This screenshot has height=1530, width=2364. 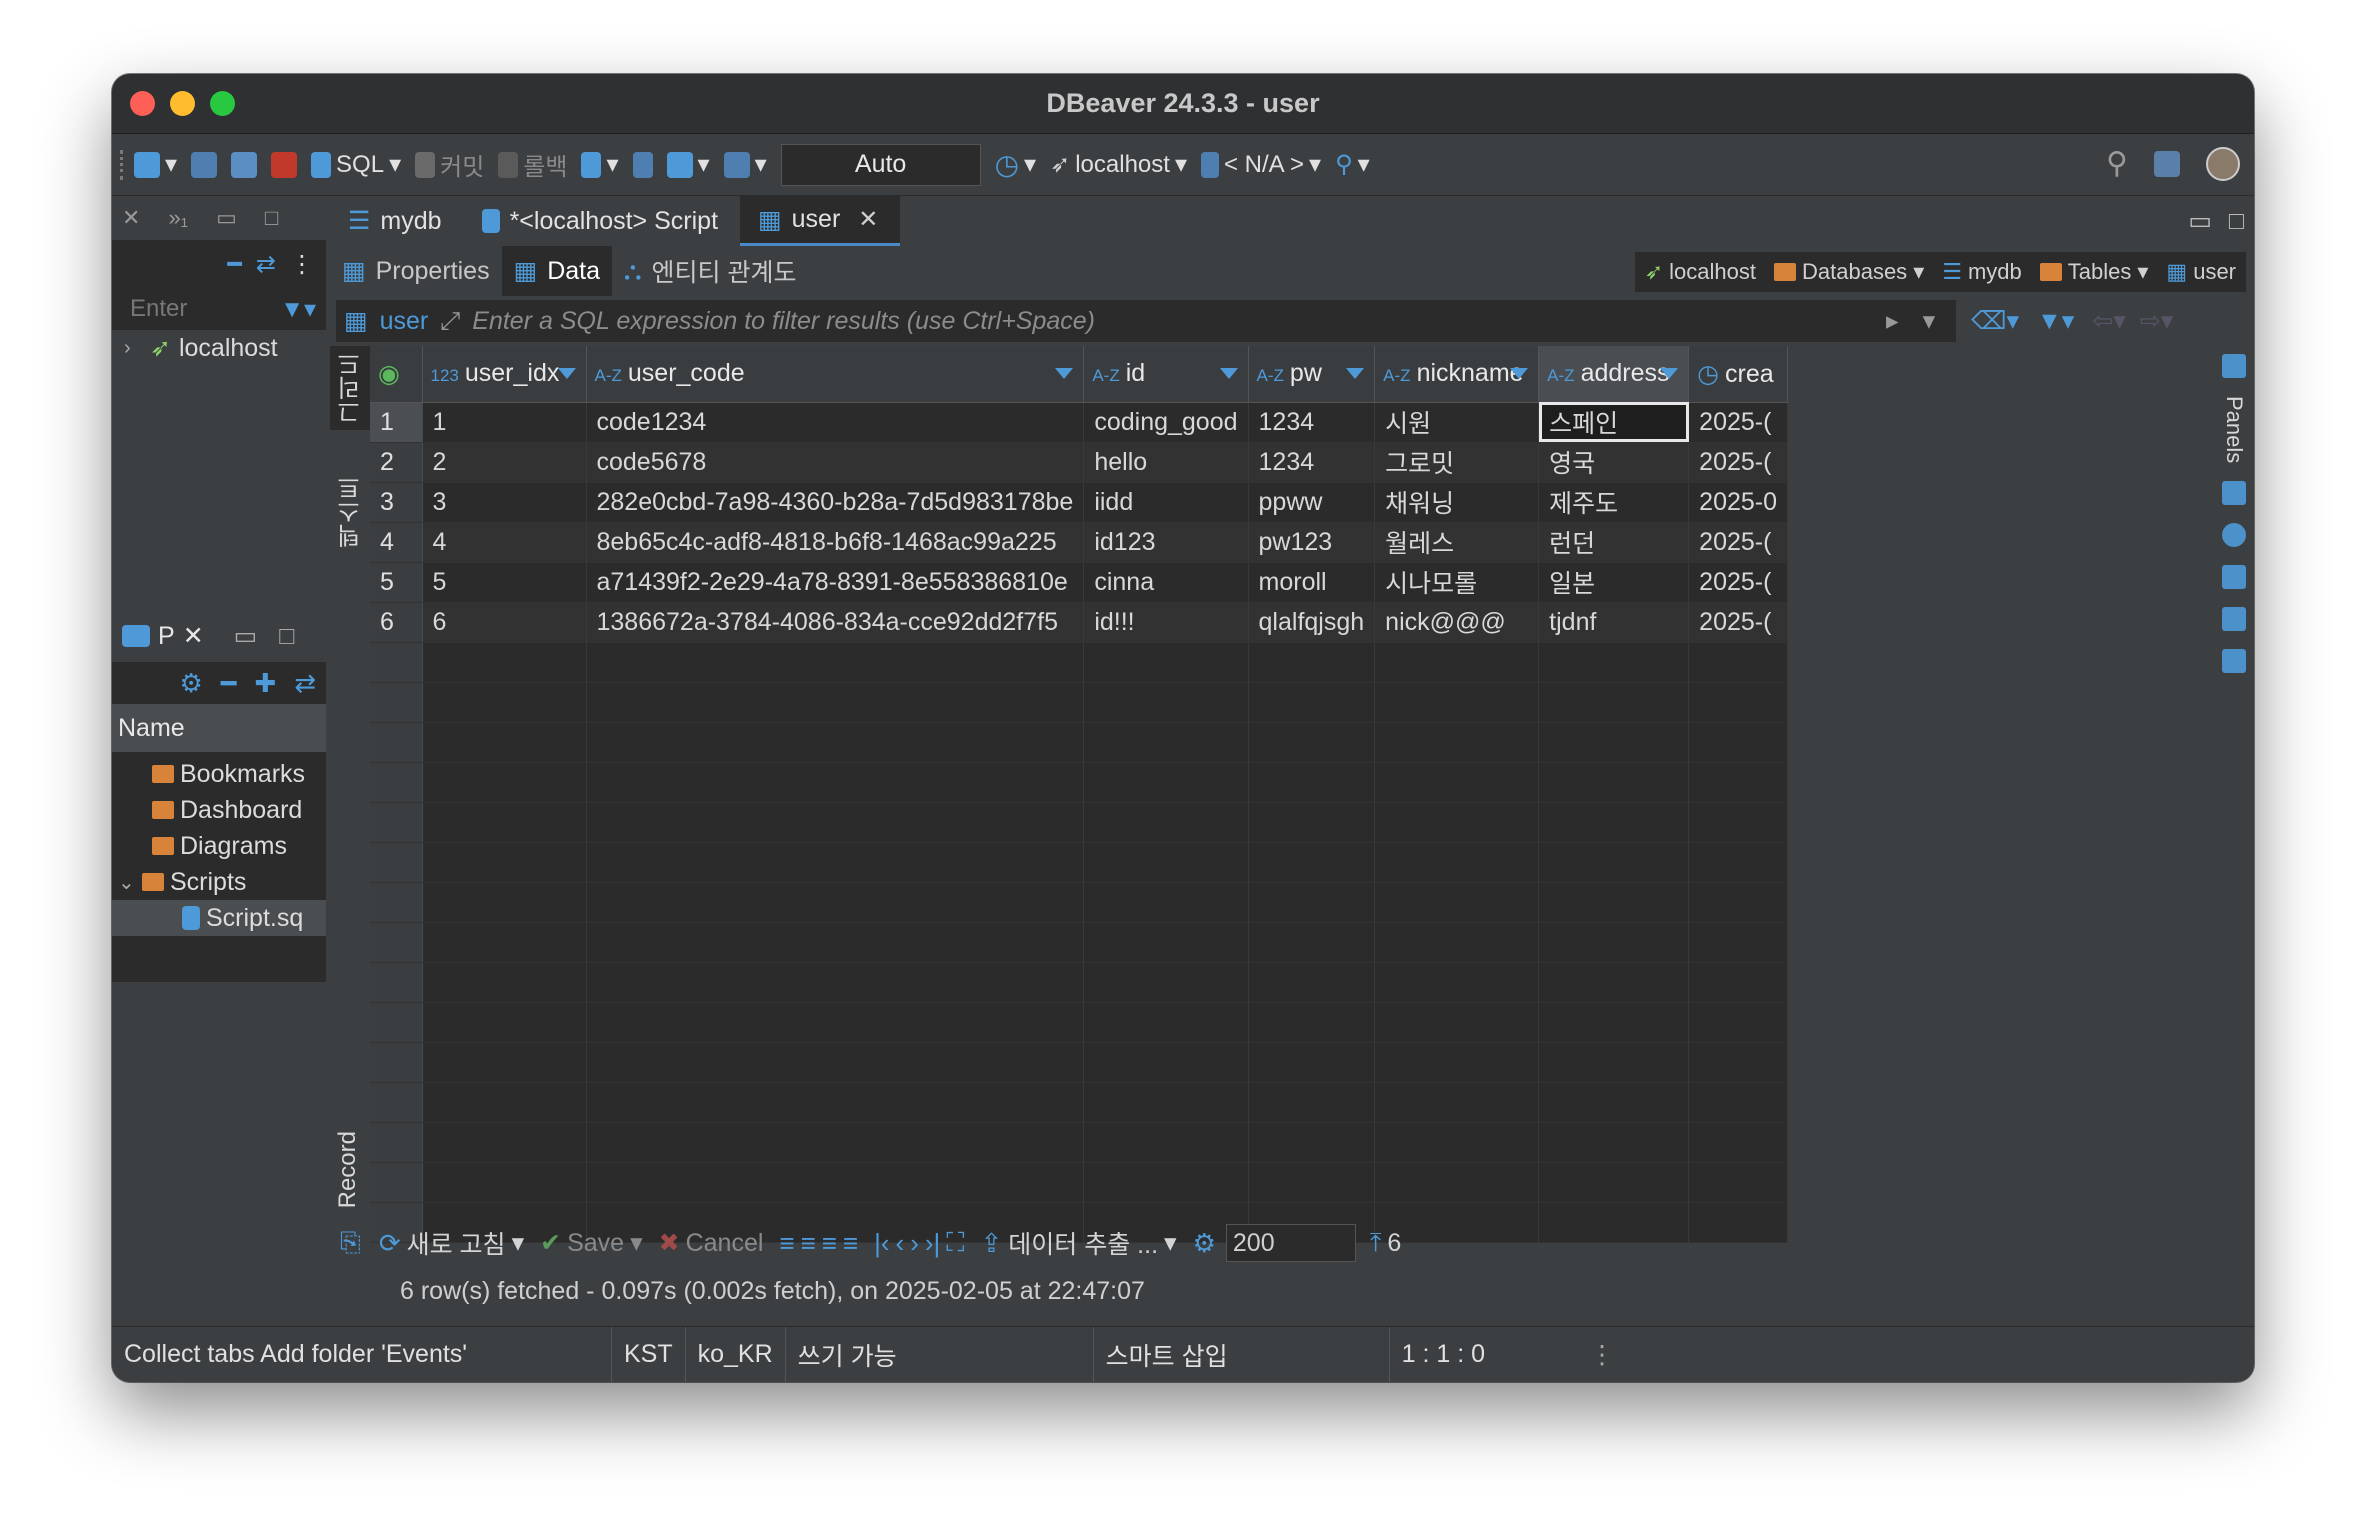 I want to click on table-row: 1 1 code1234 coding_good 1234 시원 스페인 2025-(, so click(x=1079, y=422).